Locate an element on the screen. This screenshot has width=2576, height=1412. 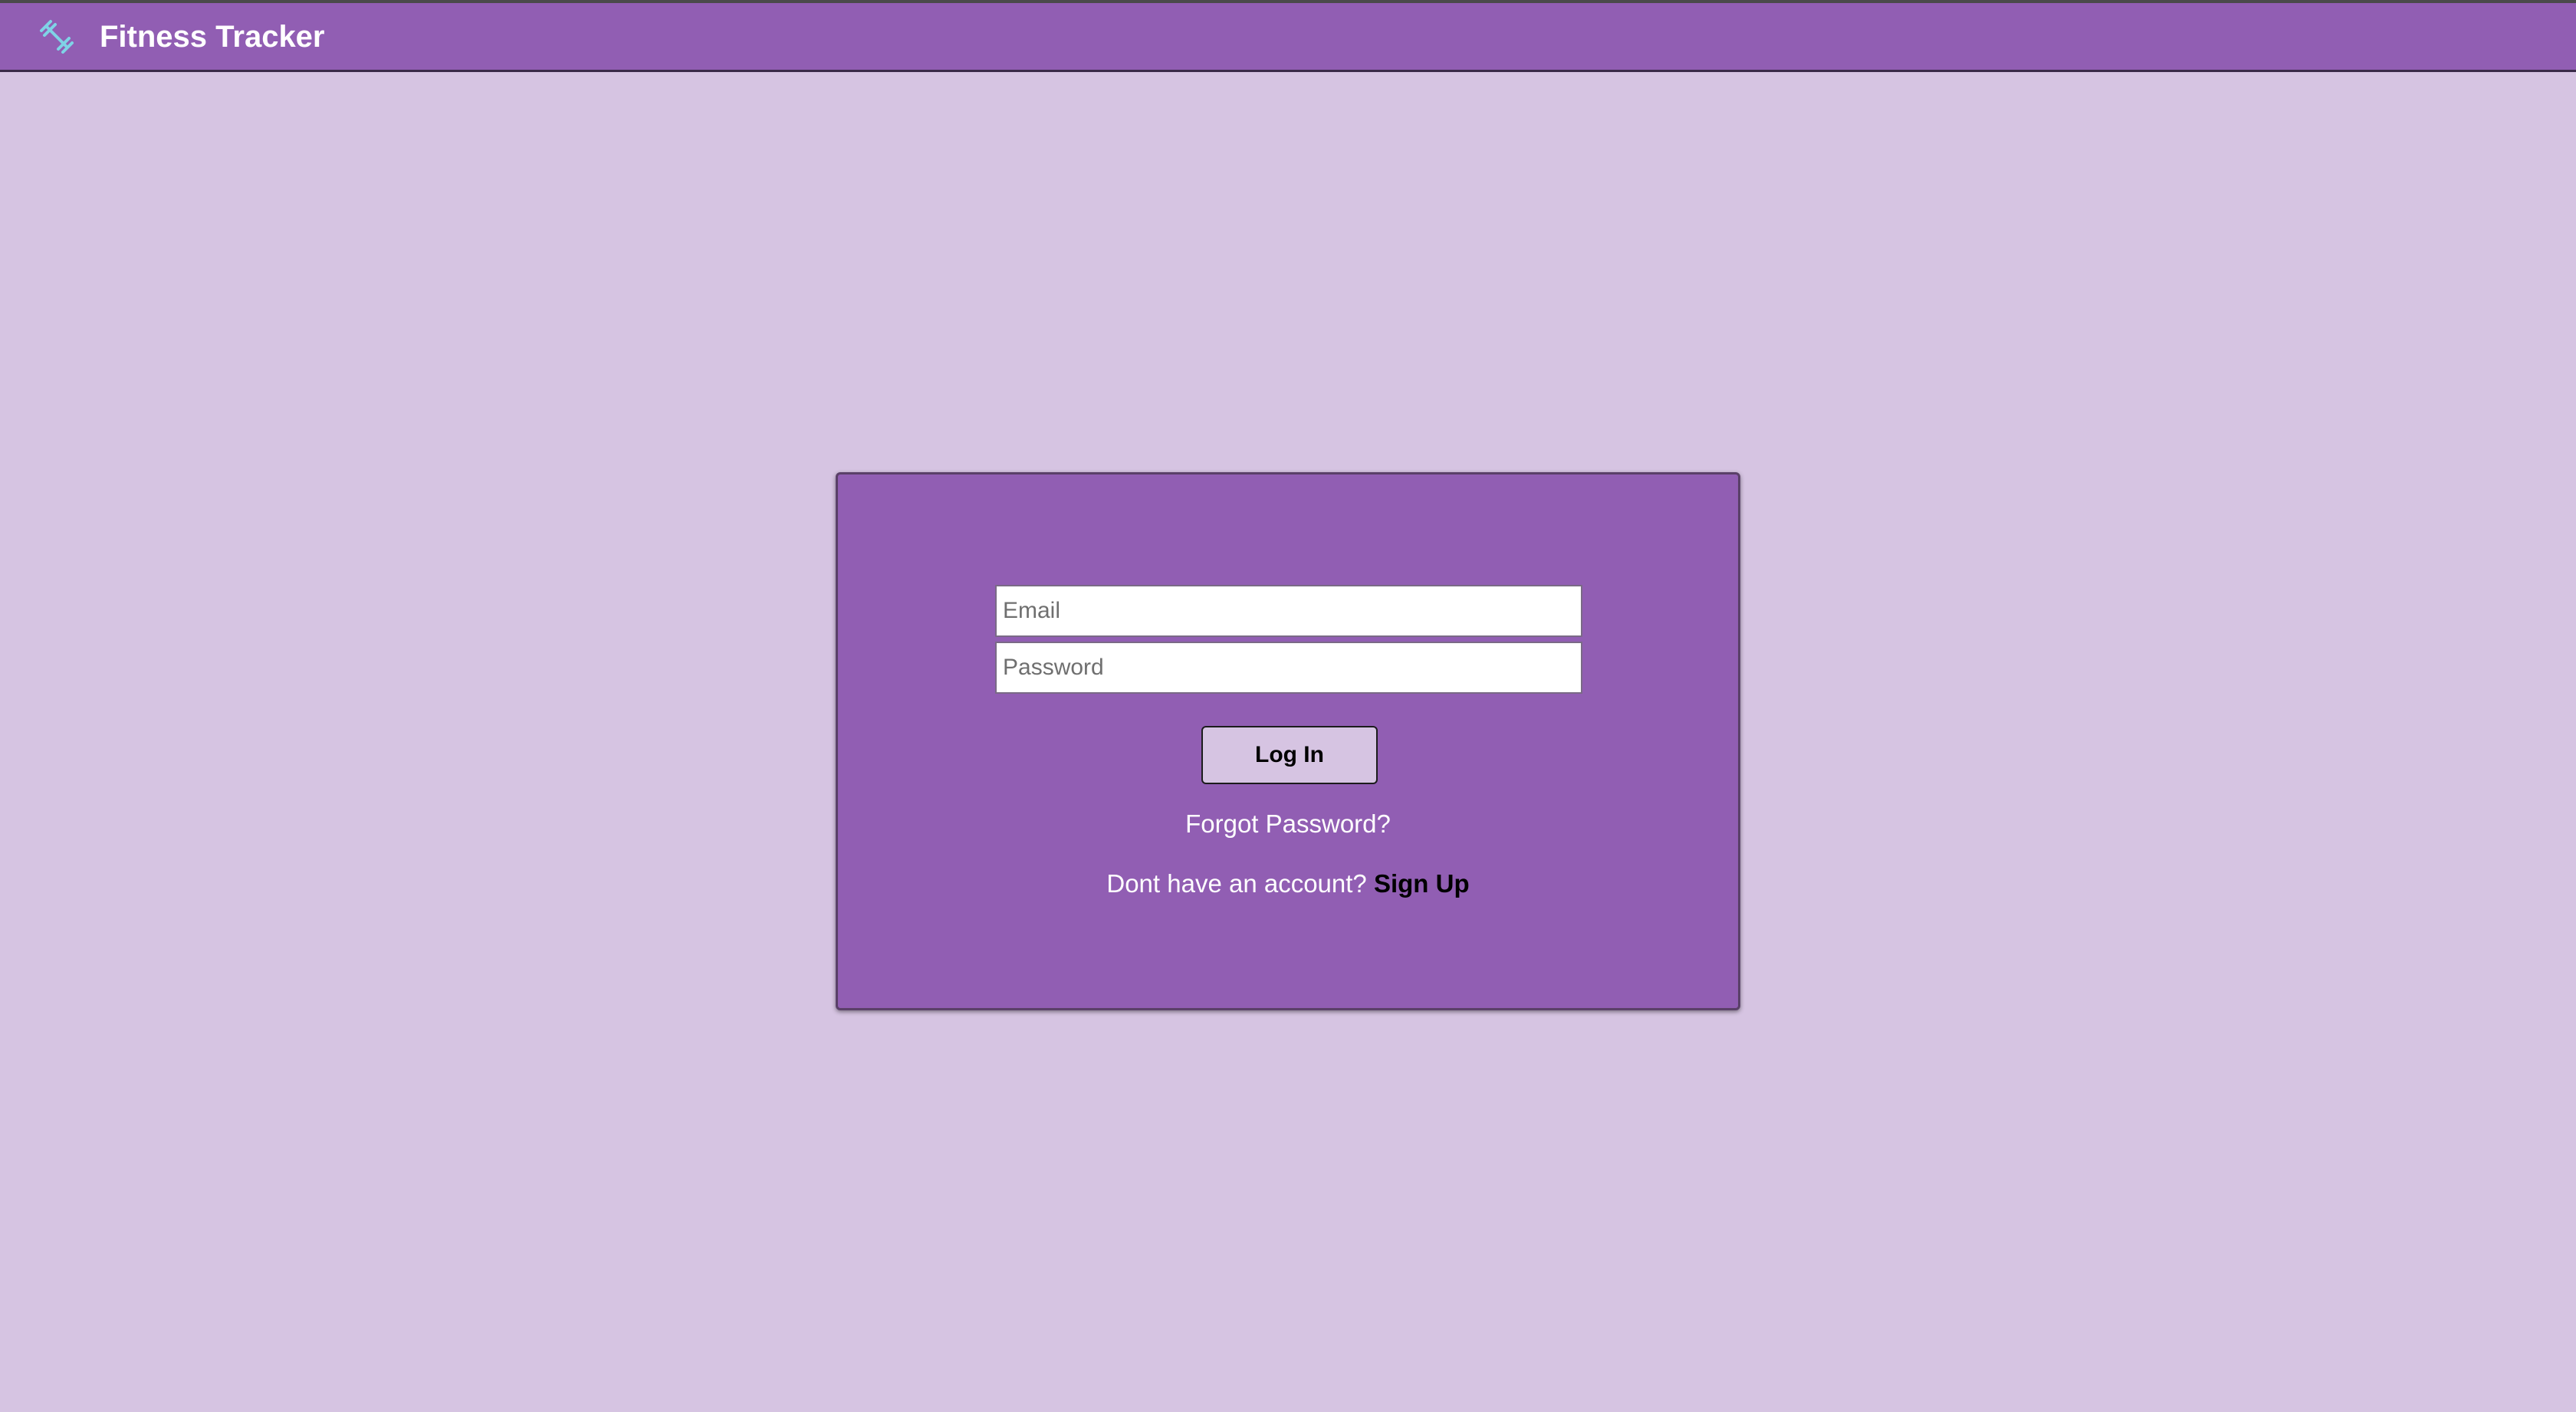
signup-row: Dont have an account? Sign Up is located at coordinates (1288, 884).